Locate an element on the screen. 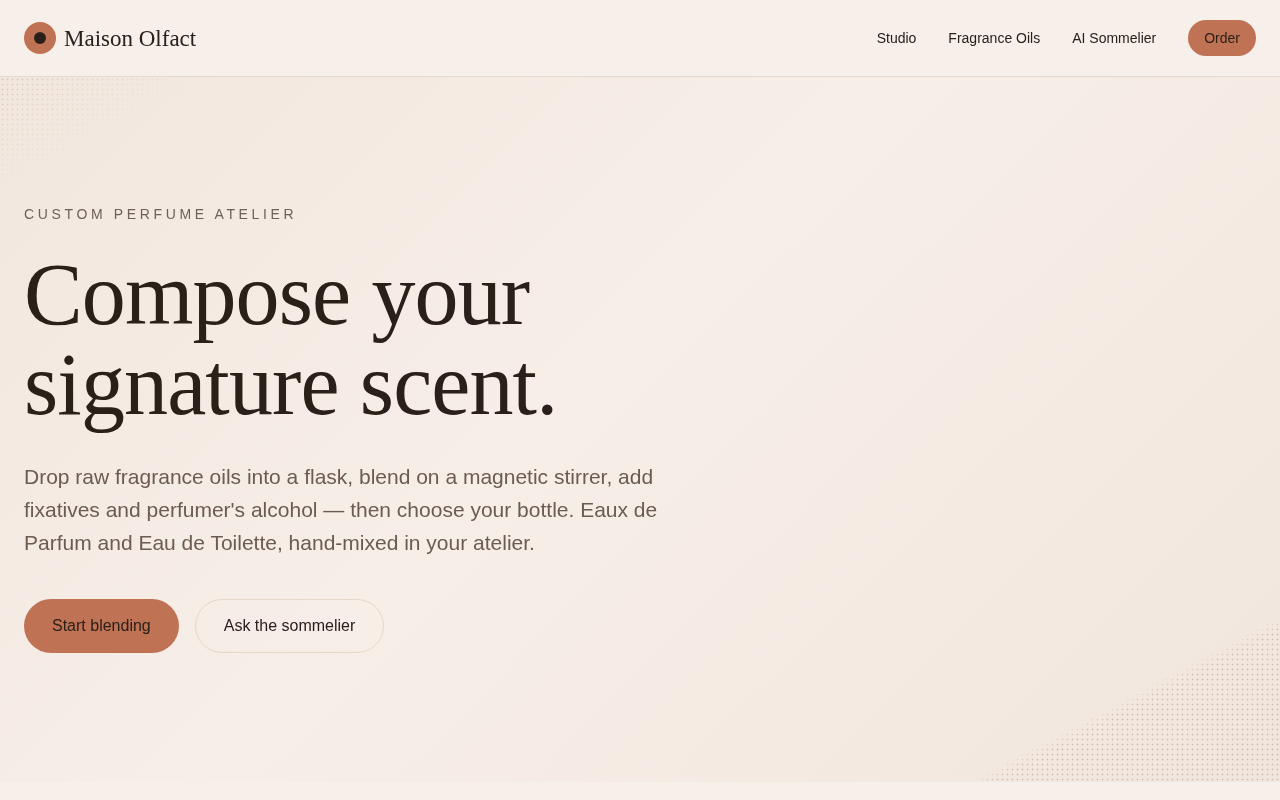  logo-icon is located at coordinates (40, 38).